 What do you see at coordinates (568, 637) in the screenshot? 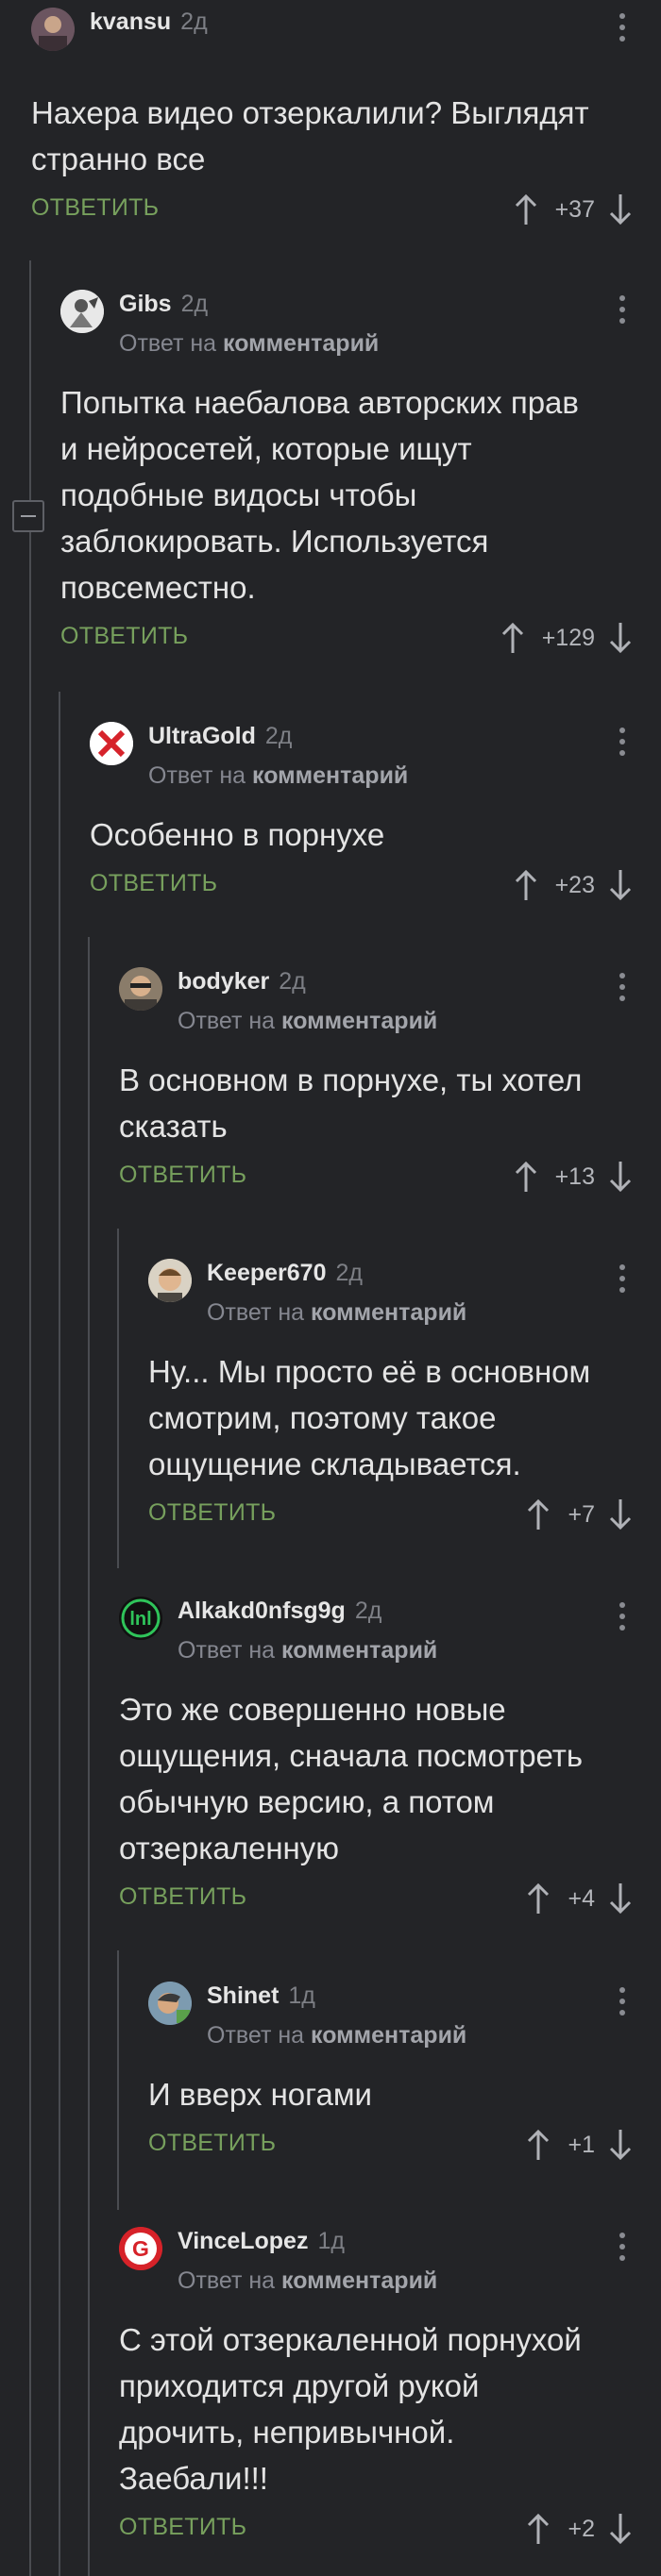
I see `comment-rating: +129` at bounding box center [568, 637].